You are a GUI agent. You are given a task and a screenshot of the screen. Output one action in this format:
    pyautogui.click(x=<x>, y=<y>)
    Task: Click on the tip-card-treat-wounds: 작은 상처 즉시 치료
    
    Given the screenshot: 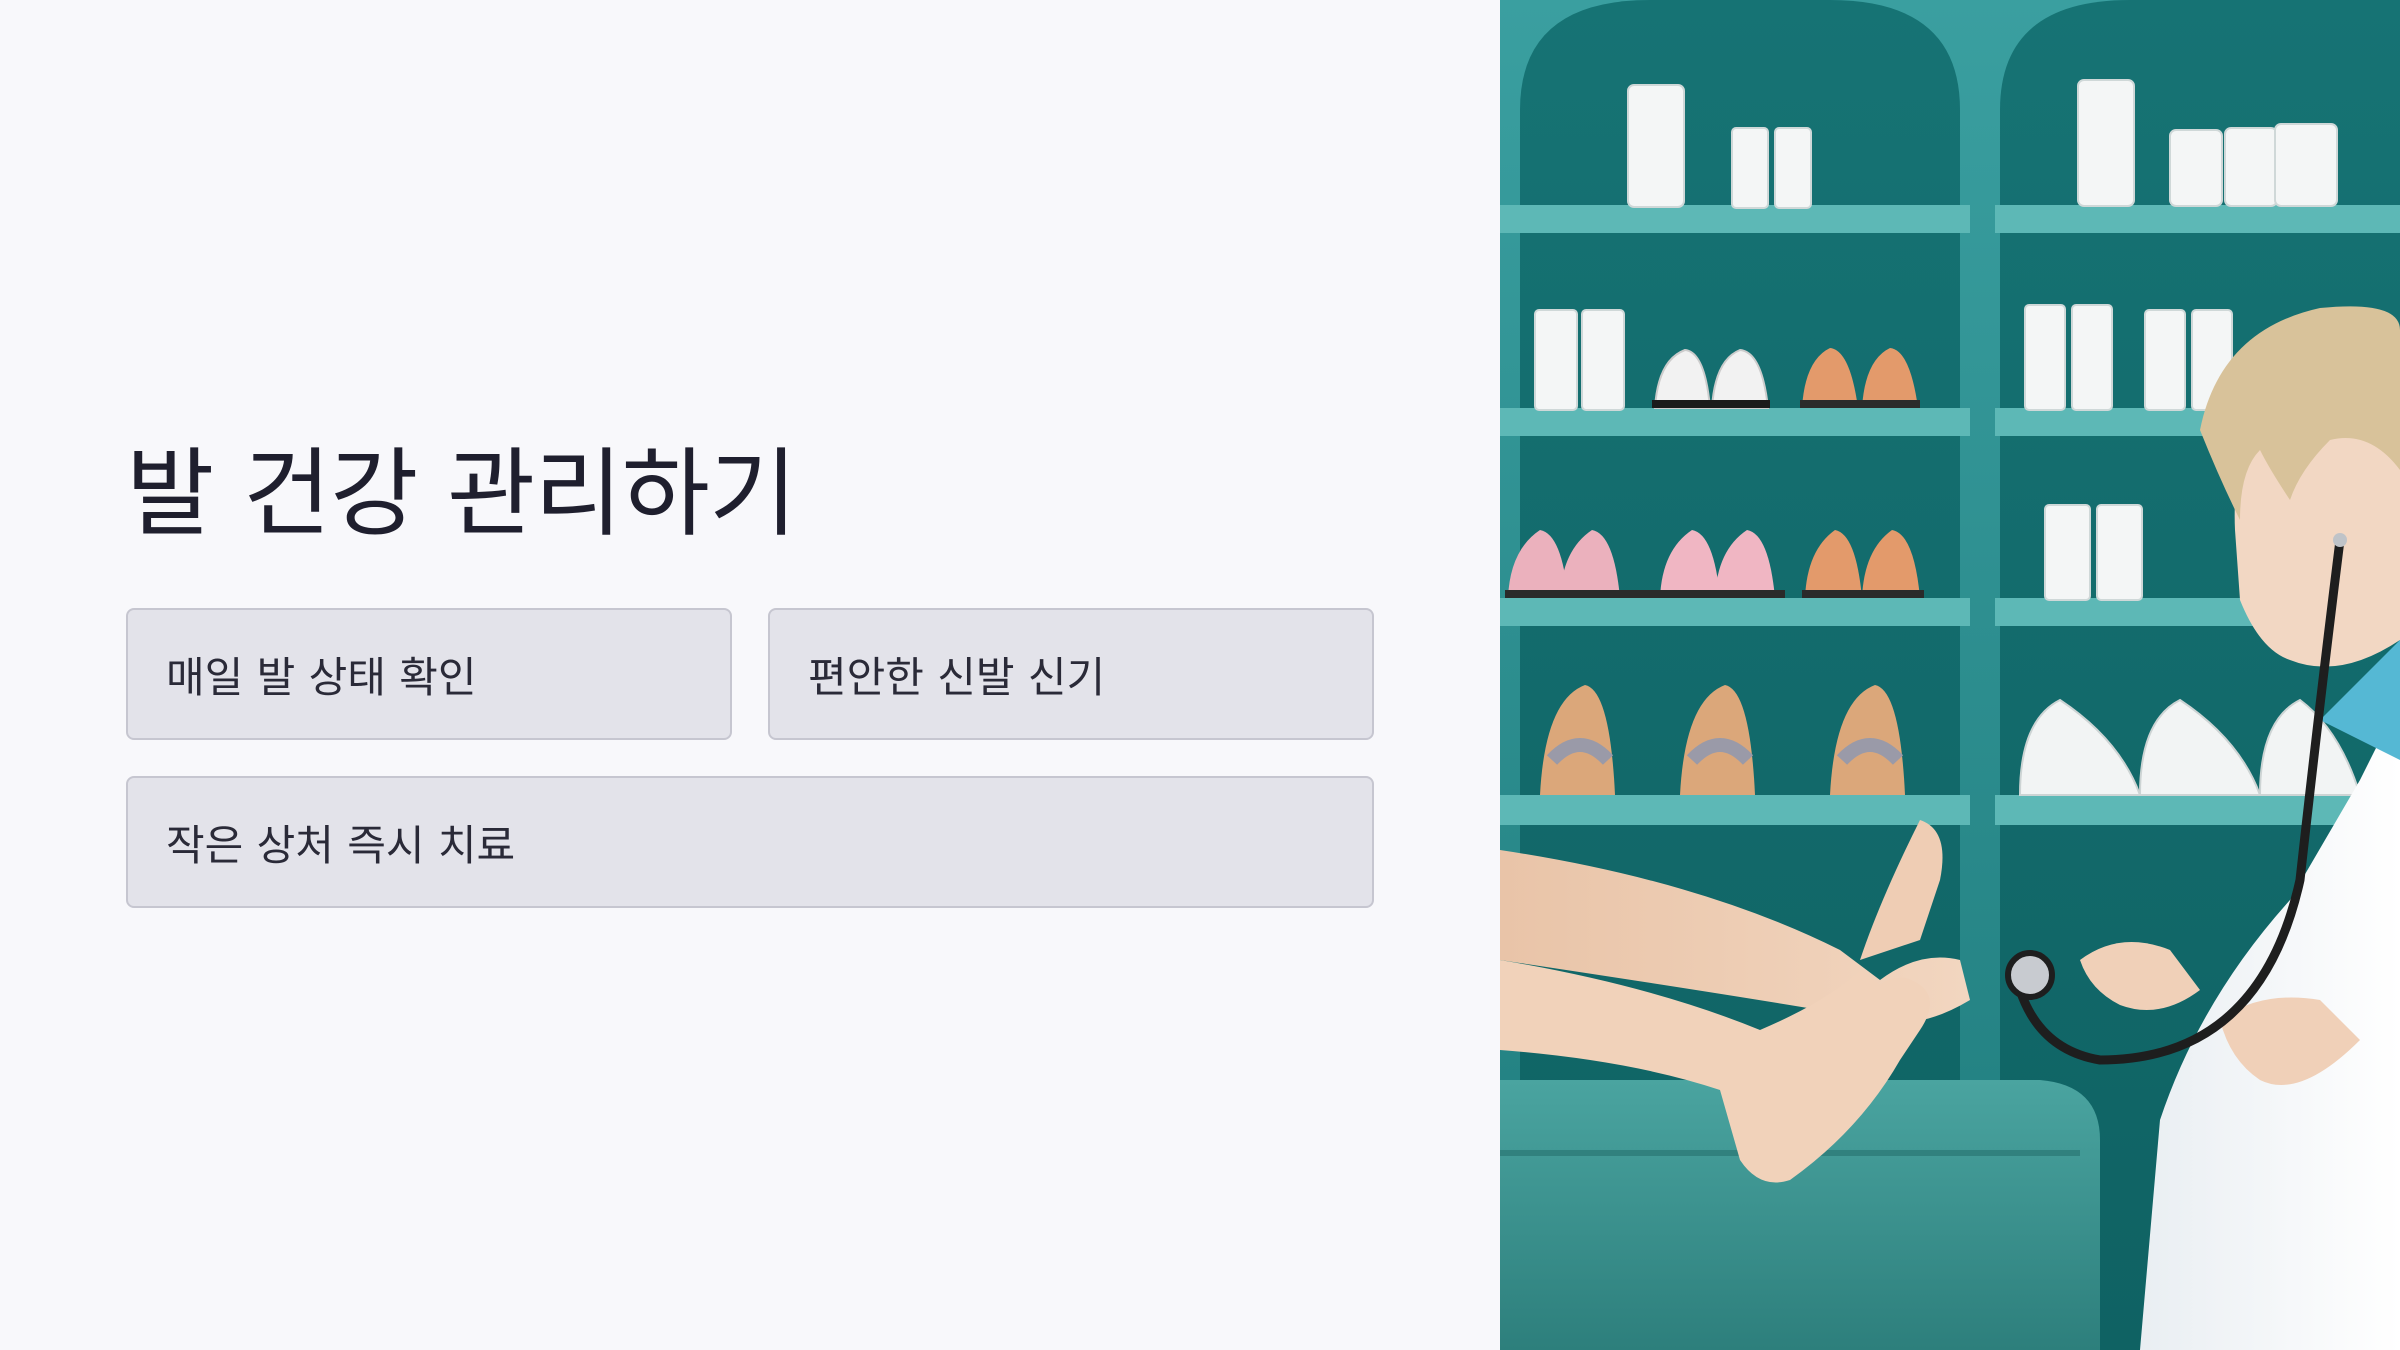 What is the action you would take?
    pyautogui.click(x=750, y=842)
    